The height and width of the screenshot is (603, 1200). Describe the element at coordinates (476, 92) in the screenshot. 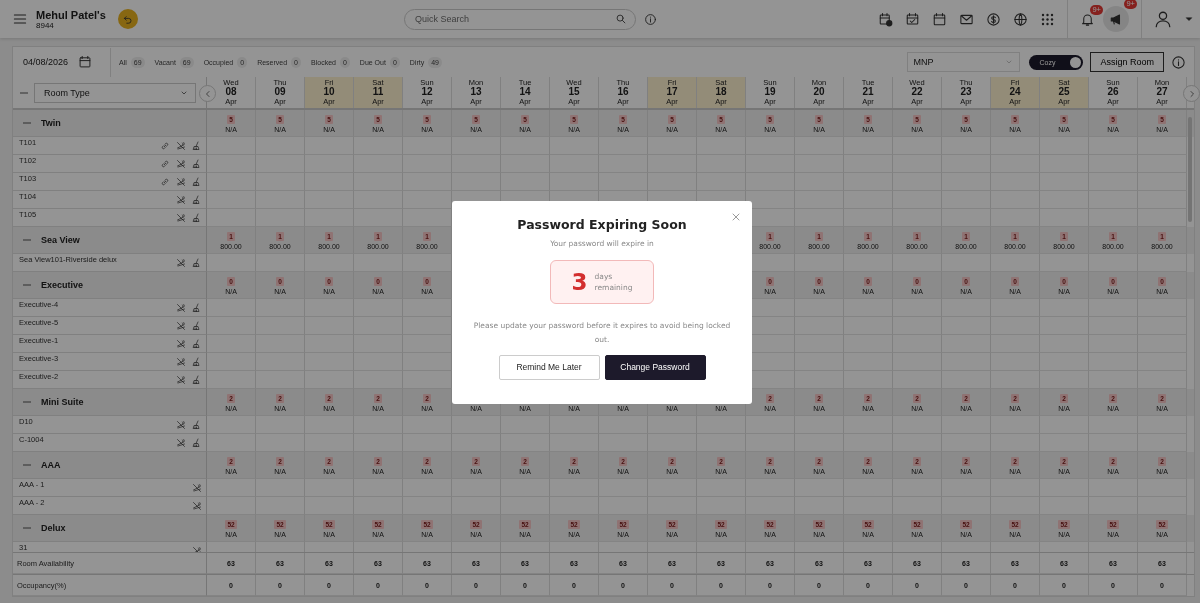

I see `date-label: 13` at that location.